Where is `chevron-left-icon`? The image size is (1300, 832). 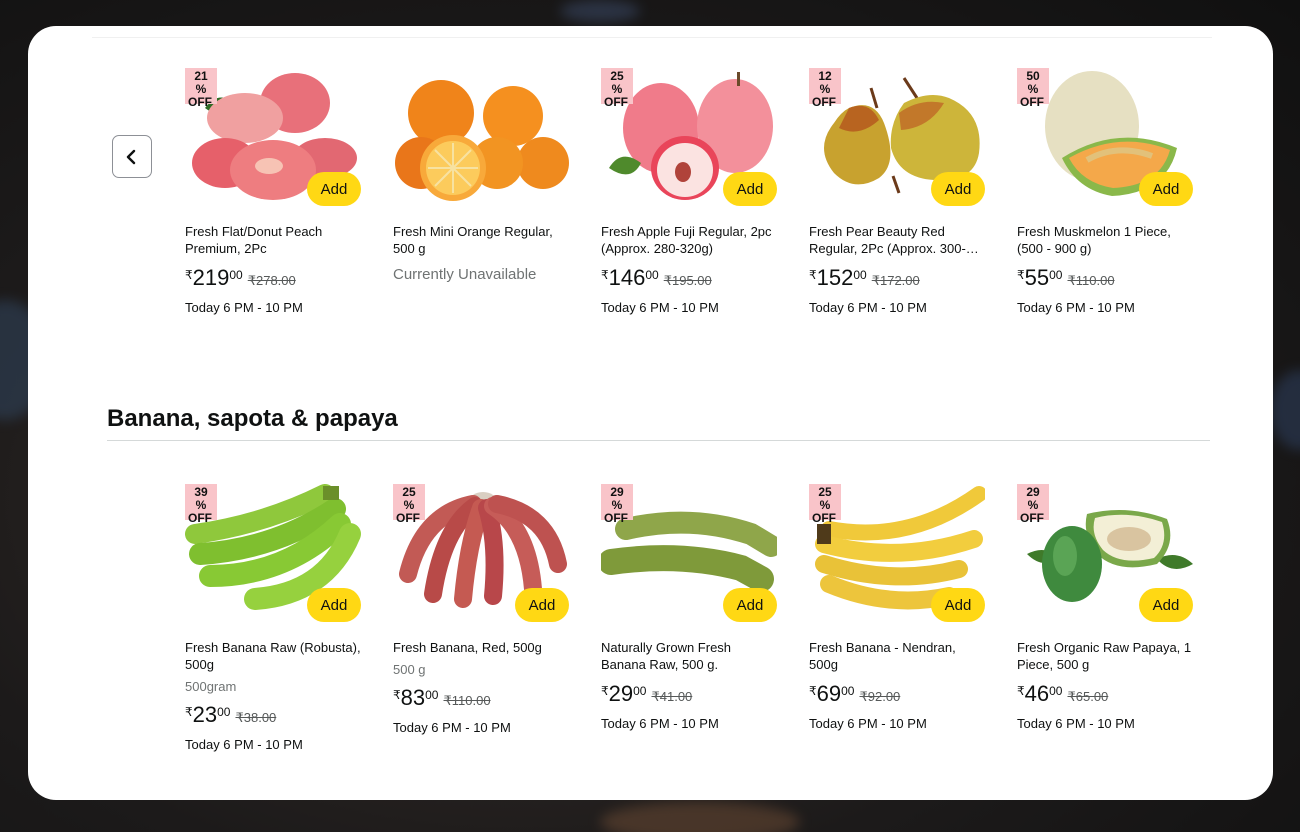 chevron-left-icon is located at coordinates (131, 156).